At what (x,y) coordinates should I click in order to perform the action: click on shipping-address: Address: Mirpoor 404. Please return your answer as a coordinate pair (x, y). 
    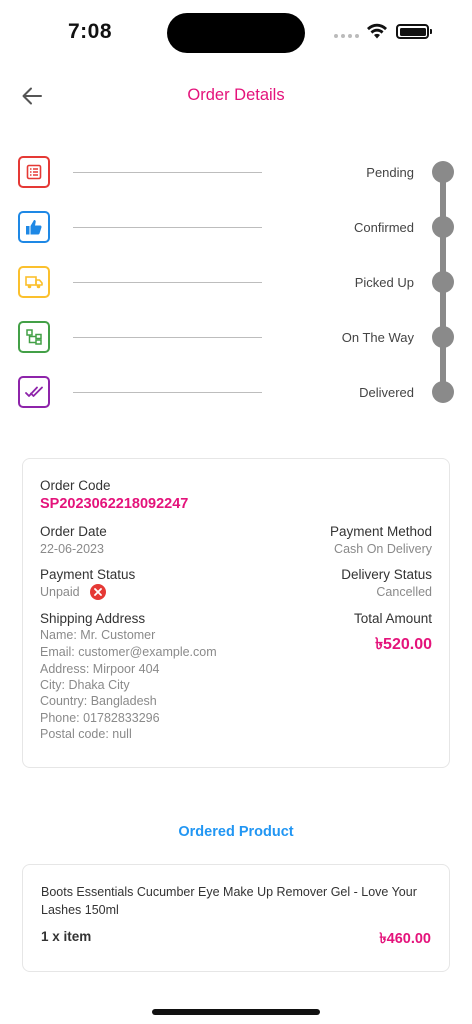
    Looking at the image, I should click on (100, 669).